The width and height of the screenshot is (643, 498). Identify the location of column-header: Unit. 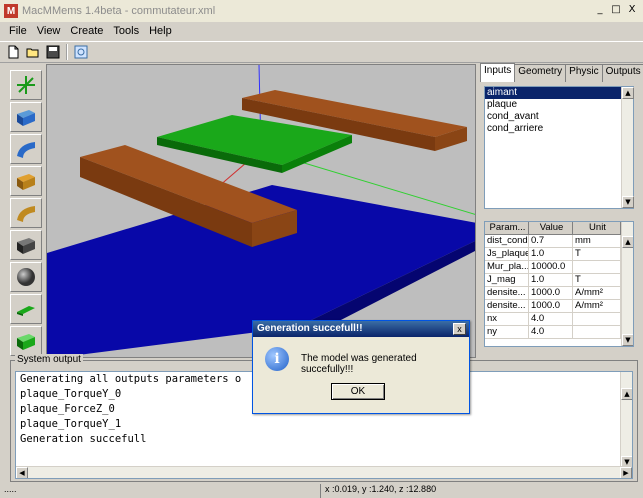
(597, 228).